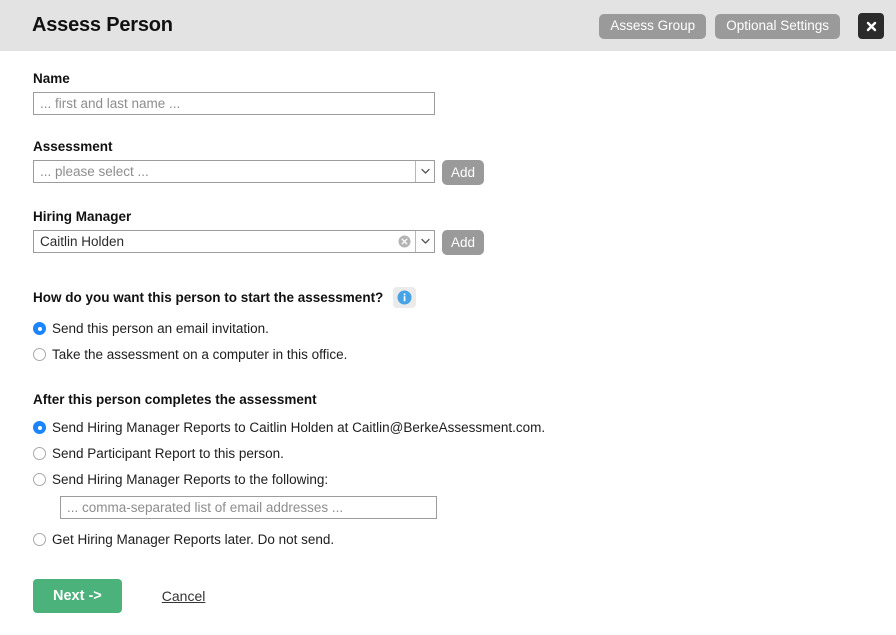 The image size is (896, 635). I want to click on hiring-manager-label: Hiring Manager, so click(82, 216).